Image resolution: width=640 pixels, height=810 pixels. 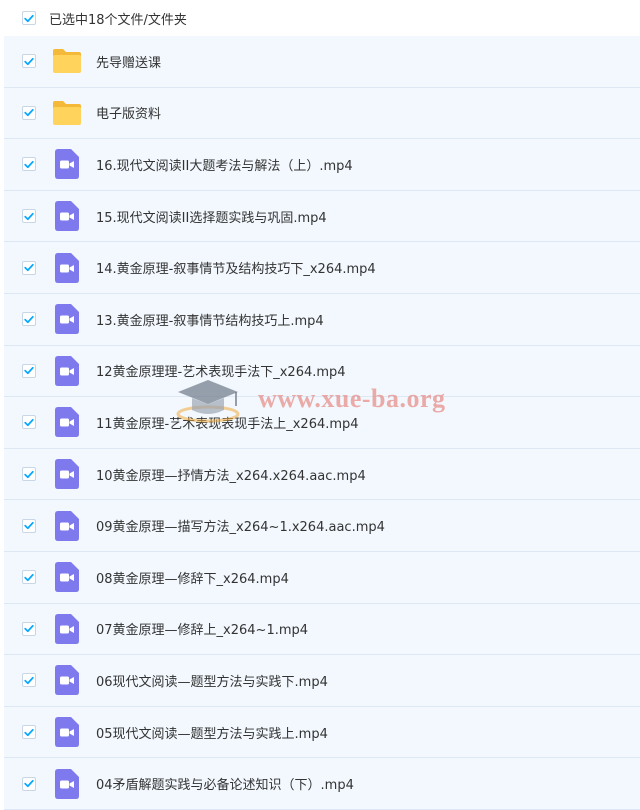 What do you see at coordinates (211, 216) in the screenshot?
I see `file-name: 15.现代文阅读II选择题实践与巩固.mp4` at bounding box center [211, 216].